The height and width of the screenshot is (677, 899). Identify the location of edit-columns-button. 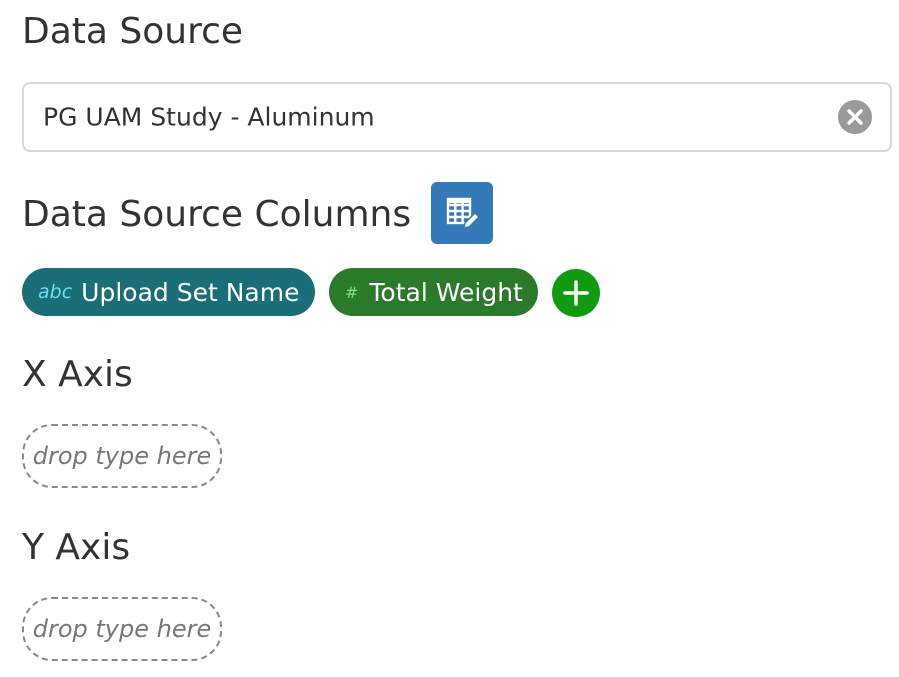
(462, 213).